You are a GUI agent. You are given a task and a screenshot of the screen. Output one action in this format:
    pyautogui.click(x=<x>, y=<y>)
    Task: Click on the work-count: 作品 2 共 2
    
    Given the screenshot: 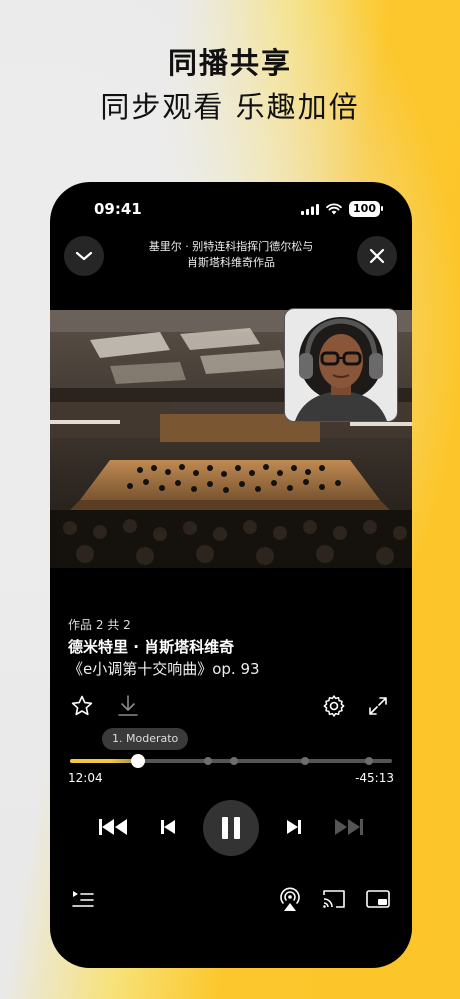 What is the action you would take?
    pyautogui.click(x=99, y=625)
    